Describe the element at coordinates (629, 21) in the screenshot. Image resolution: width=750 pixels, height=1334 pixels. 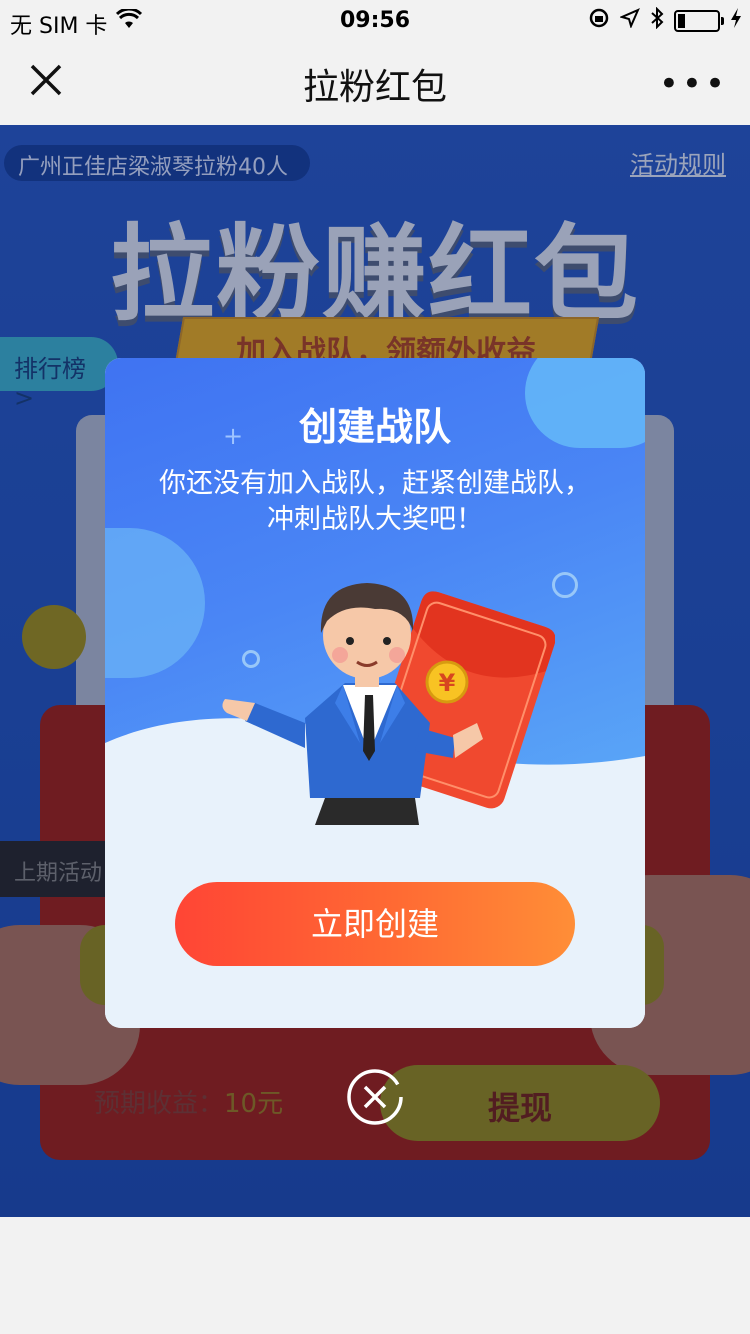
I see `location-icon` at that location.